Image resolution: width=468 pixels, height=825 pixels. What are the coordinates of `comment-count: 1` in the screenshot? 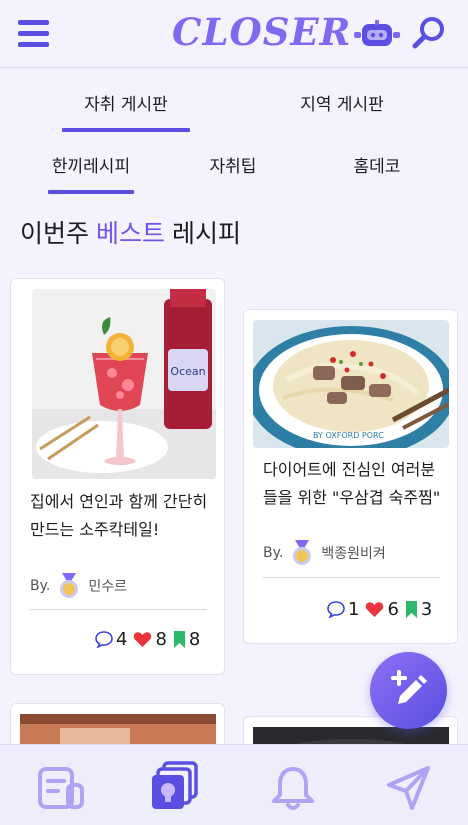 It's located at (354, 609).